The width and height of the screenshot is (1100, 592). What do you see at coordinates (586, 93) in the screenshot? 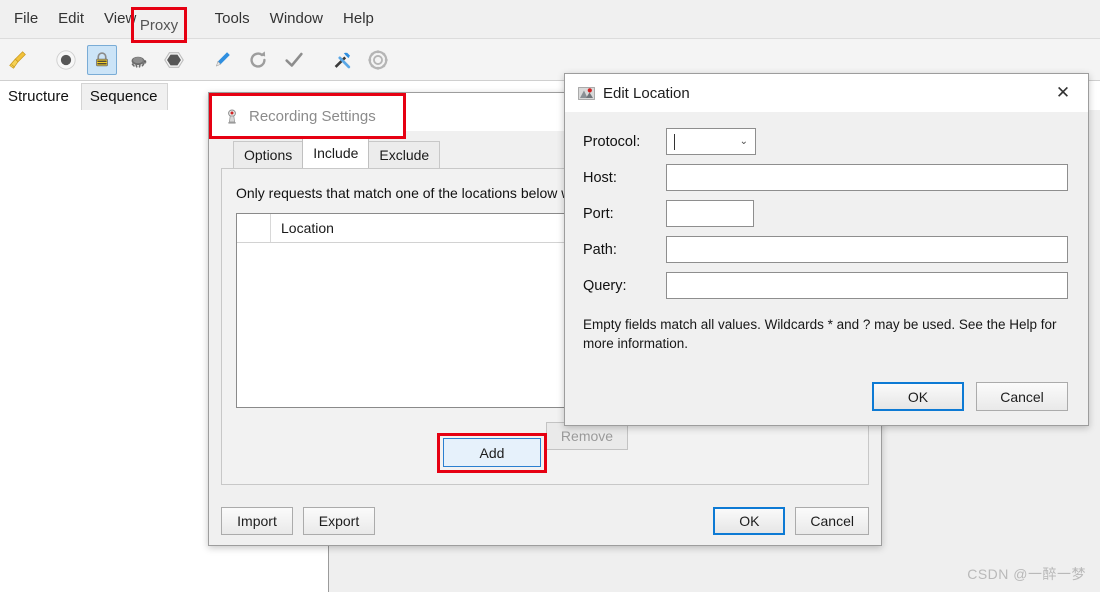
I see `edit-location-icon` at bounding box center [586, 93].